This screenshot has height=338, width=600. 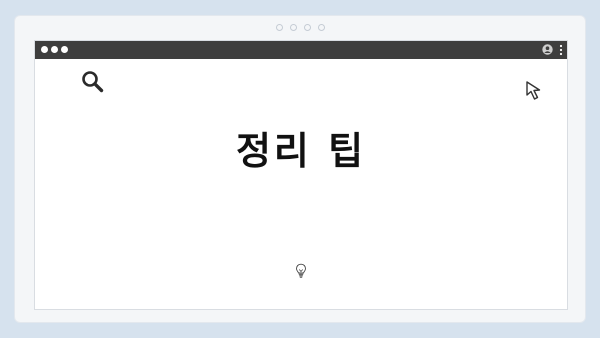 What do you see at coordinates (301, 151) in the screenshot?
I see `page-title: 정리 팁` at bounding box center [301, 151].